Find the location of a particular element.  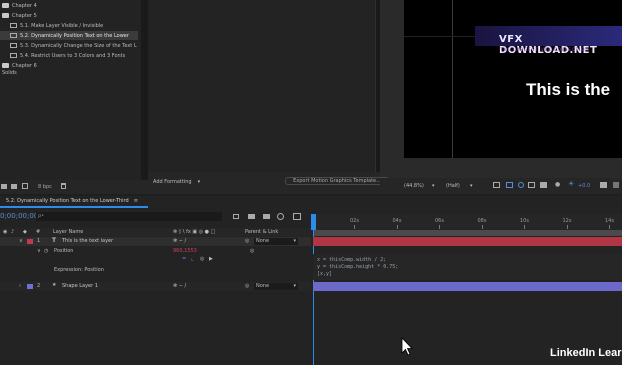

project-item-label: Chapter 5 is located at coordinates (24, 15).